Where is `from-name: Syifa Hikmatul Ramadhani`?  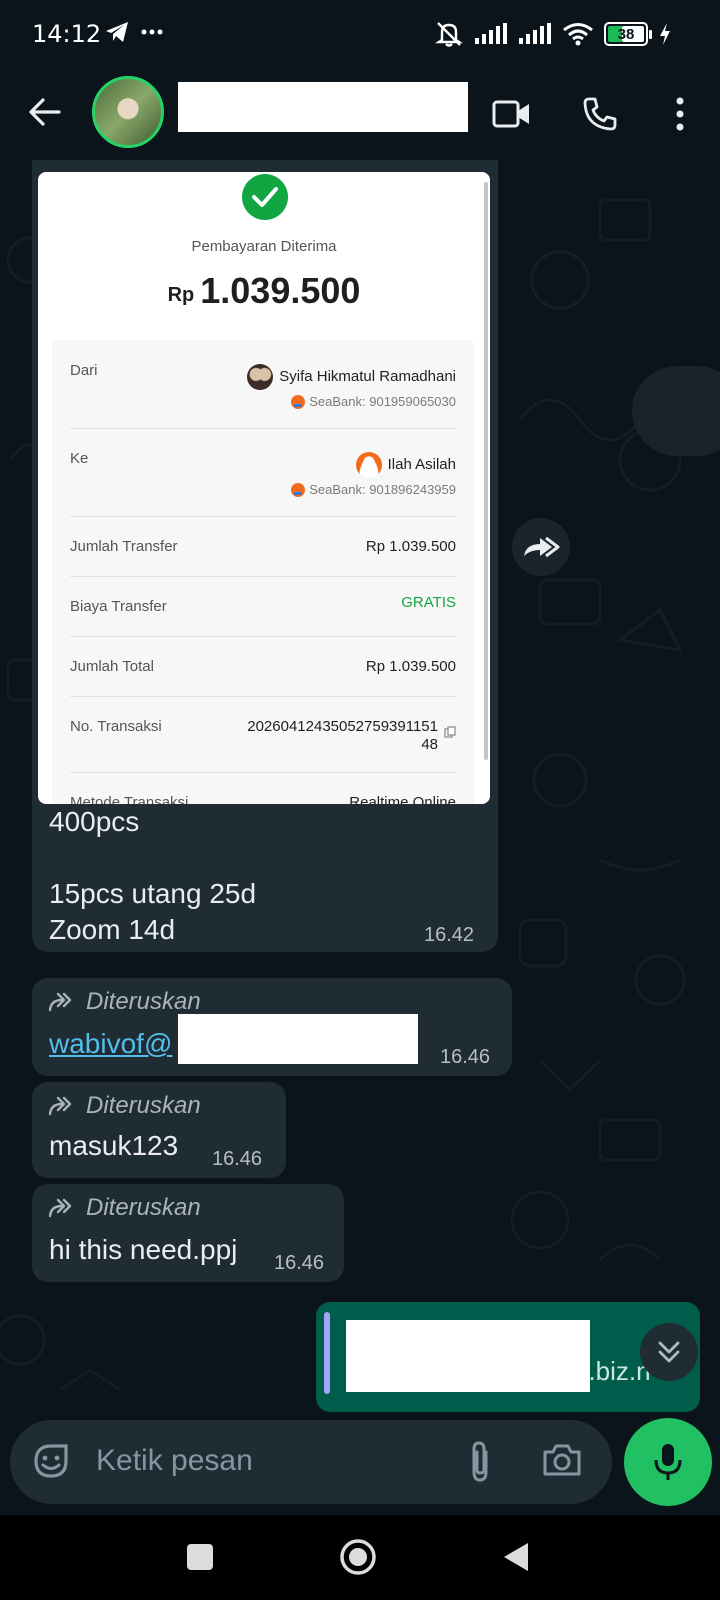
from-name: Syifa Hikmatul Ramadhani is located at coordinates (351, 377).